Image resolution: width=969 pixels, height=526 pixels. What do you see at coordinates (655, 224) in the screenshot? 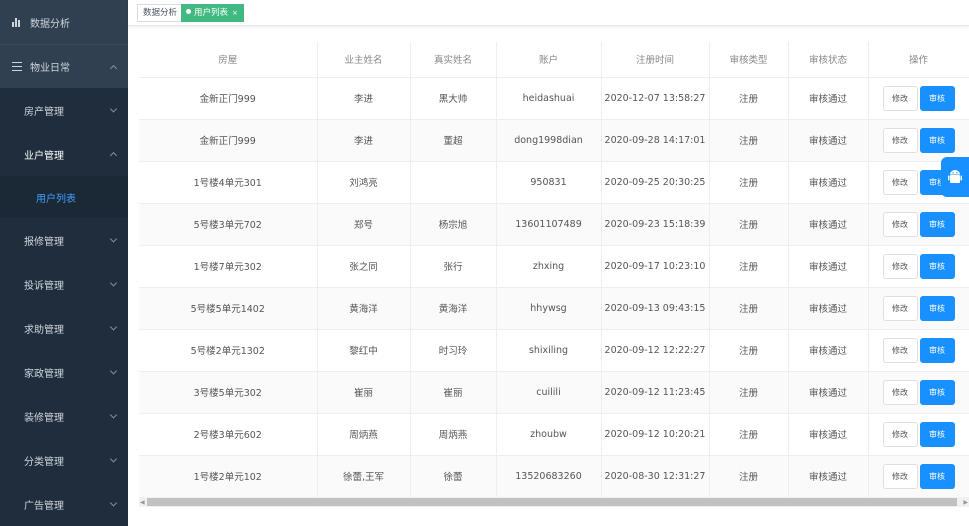
I see `cell-register-time: 2020-09-23 15:18:39` at bounding box center [655, 224].